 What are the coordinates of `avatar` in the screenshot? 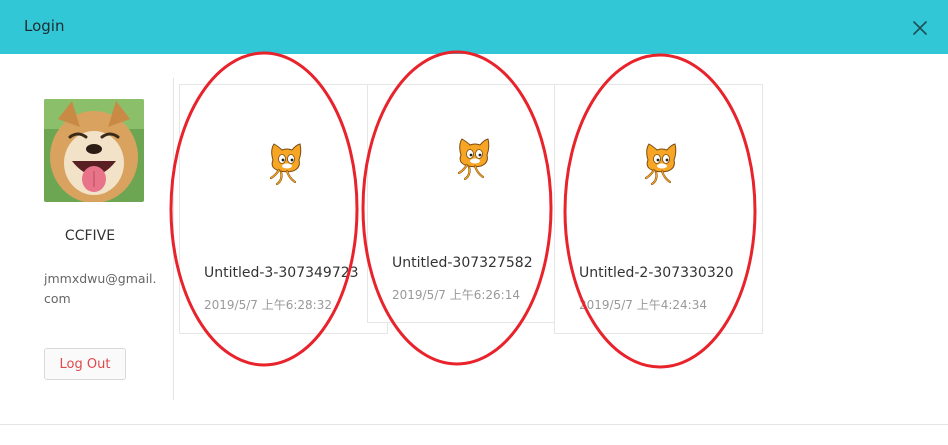 It's located at (94, 150).